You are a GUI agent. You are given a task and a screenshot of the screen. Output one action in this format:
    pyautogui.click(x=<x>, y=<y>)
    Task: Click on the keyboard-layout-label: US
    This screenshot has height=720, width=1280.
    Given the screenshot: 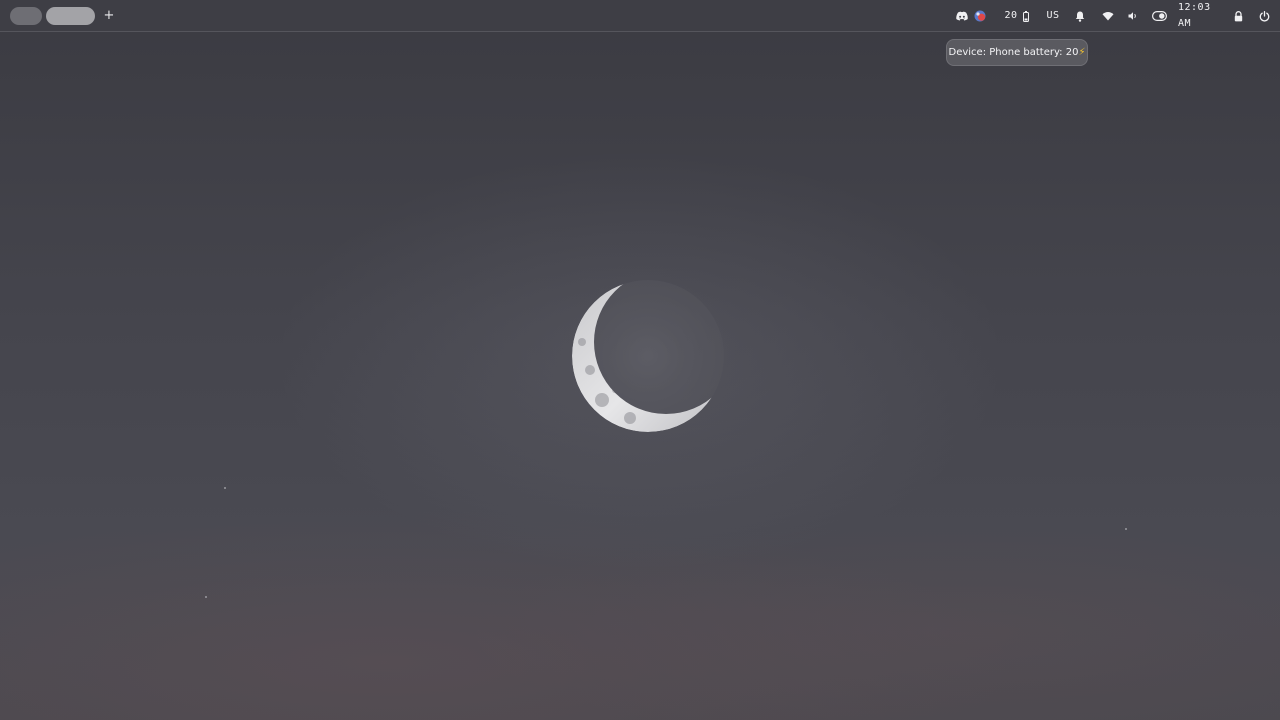 What is the action you would take?
    pyautogui.click(x=1053, y=15)
    